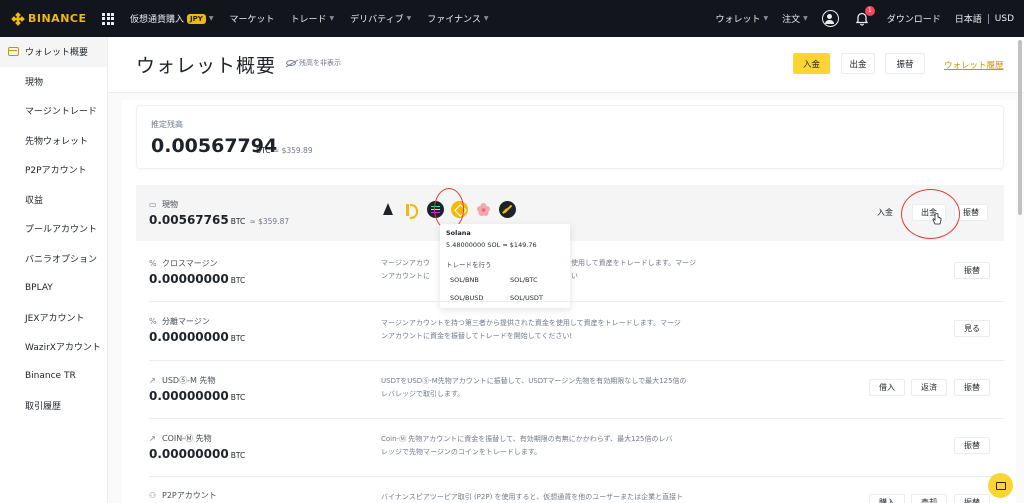 The height and width of the screenshot is (503, 1024). Describe the element at coordinates (53, 141) in the screenshot. I see `sidebar-item-futures: 先物ウォレット` at that location.